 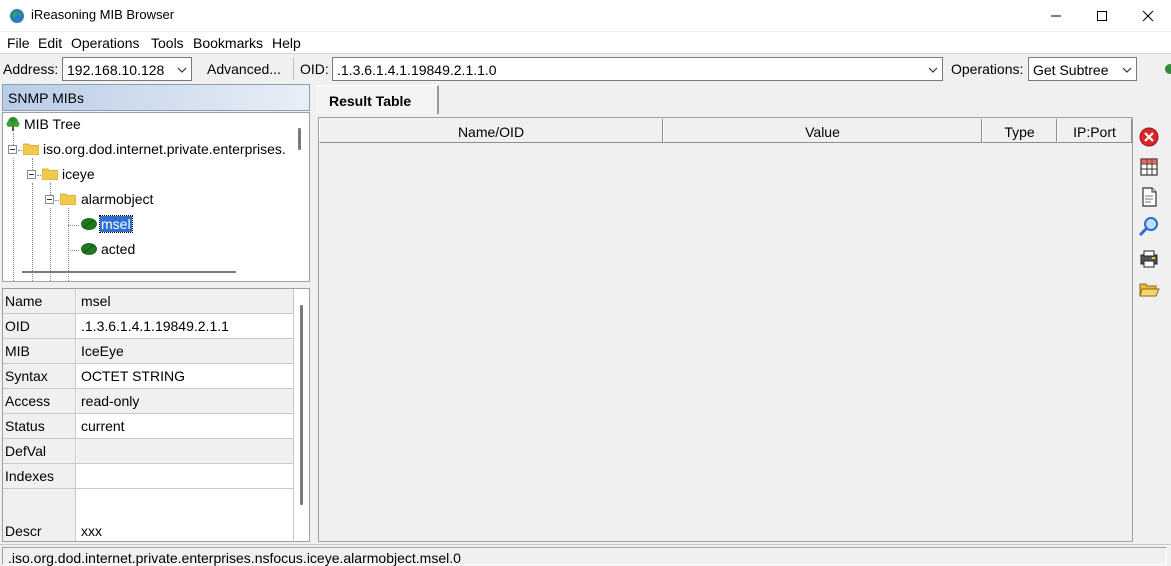 I want to click on tab-result-table: Result Table, so click(x=377, y=99).